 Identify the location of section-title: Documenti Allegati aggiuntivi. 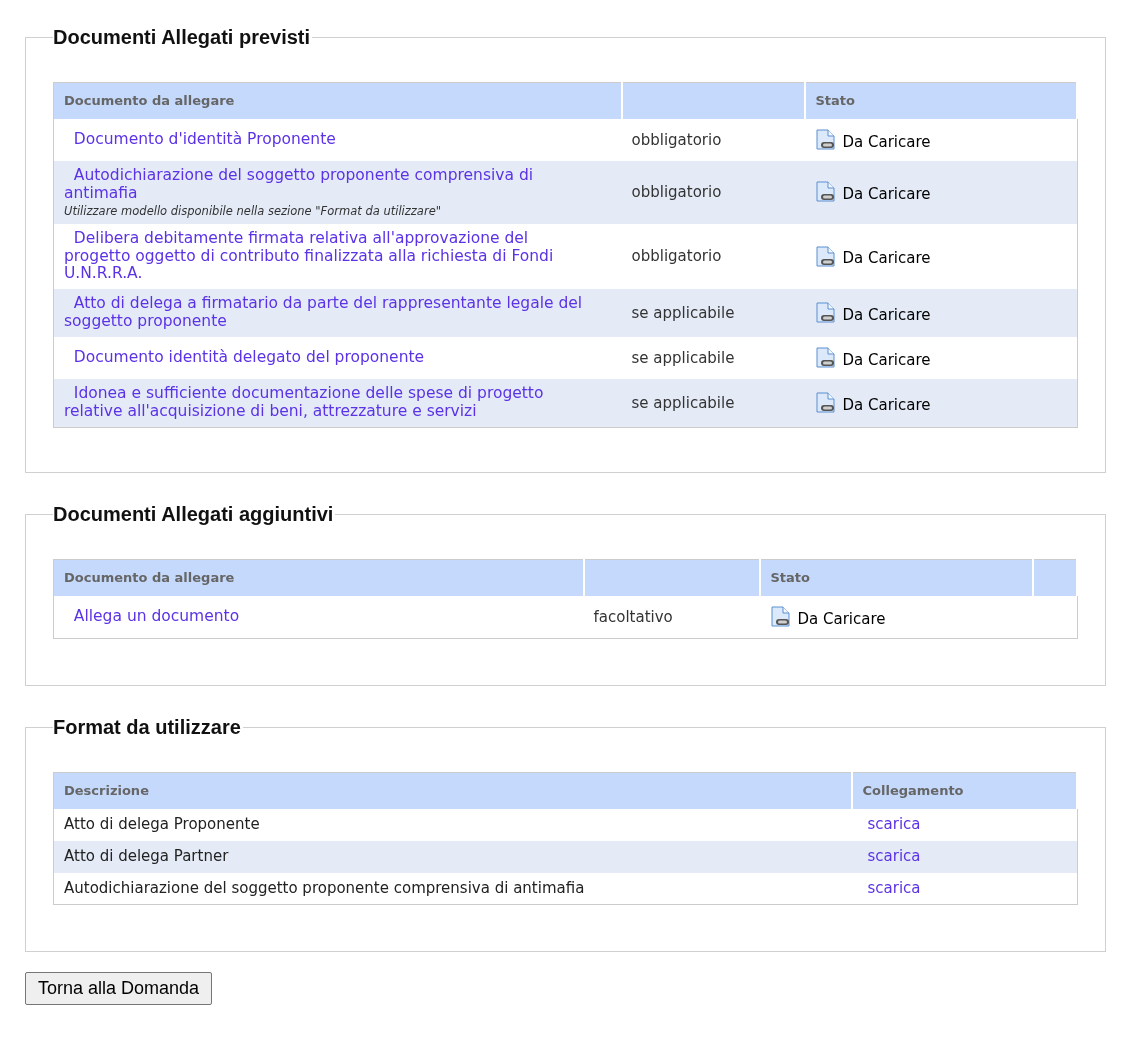
(194, 515).